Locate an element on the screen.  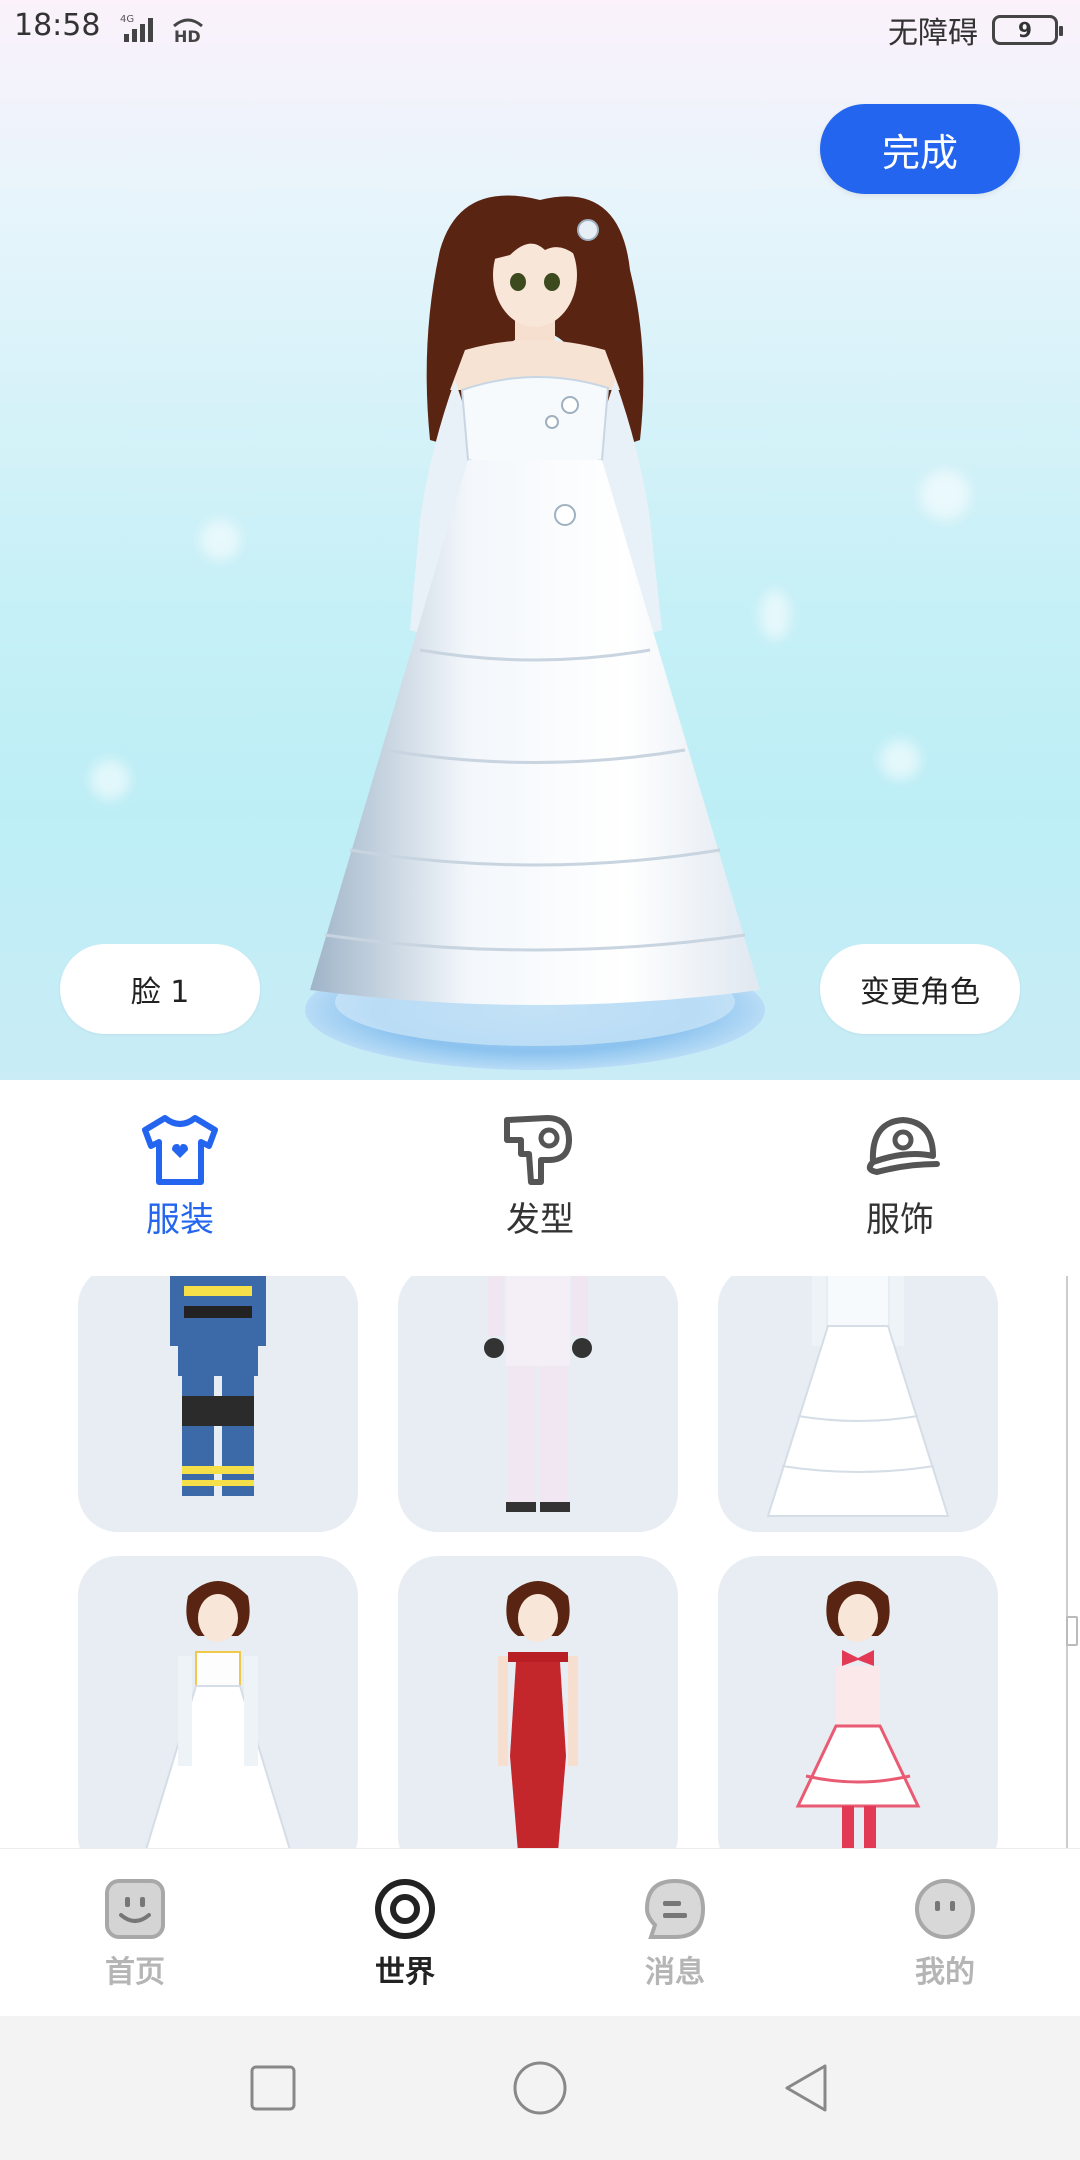
back-triangle-icon is located at coordinates (806, 2088).